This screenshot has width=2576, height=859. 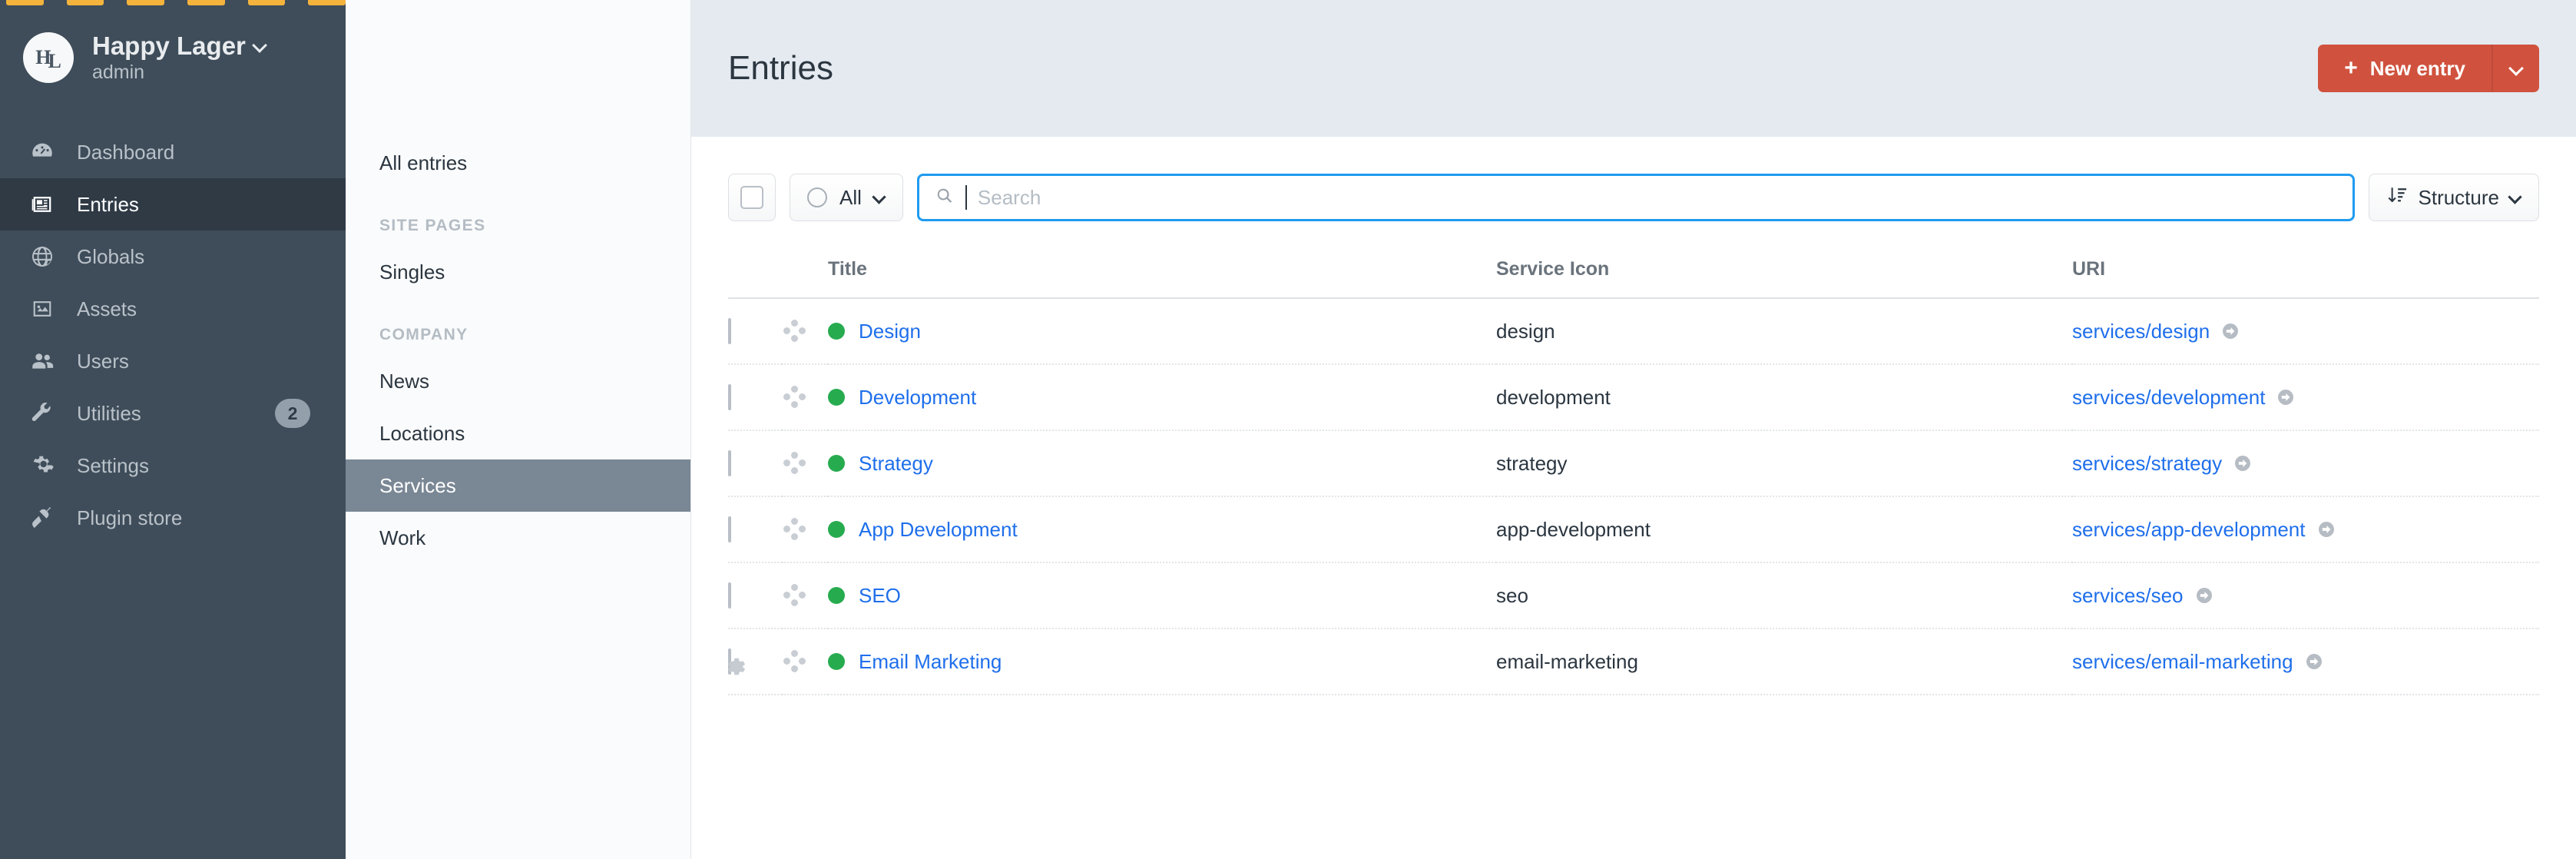 What do you see at coordinates (2128, 596) in the screenshot?
I see `entry-uri-link: services/seo` at bounding box center [2128, 596].